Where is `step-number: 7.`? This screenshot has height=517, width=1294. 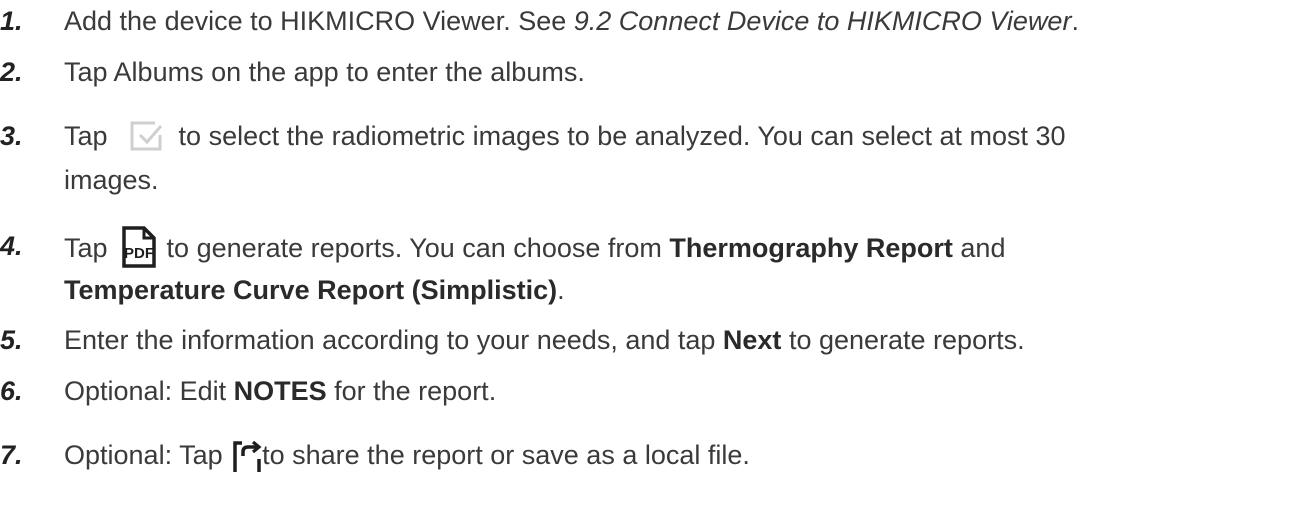 step-number: 7. is located at coordinates (11, 455).